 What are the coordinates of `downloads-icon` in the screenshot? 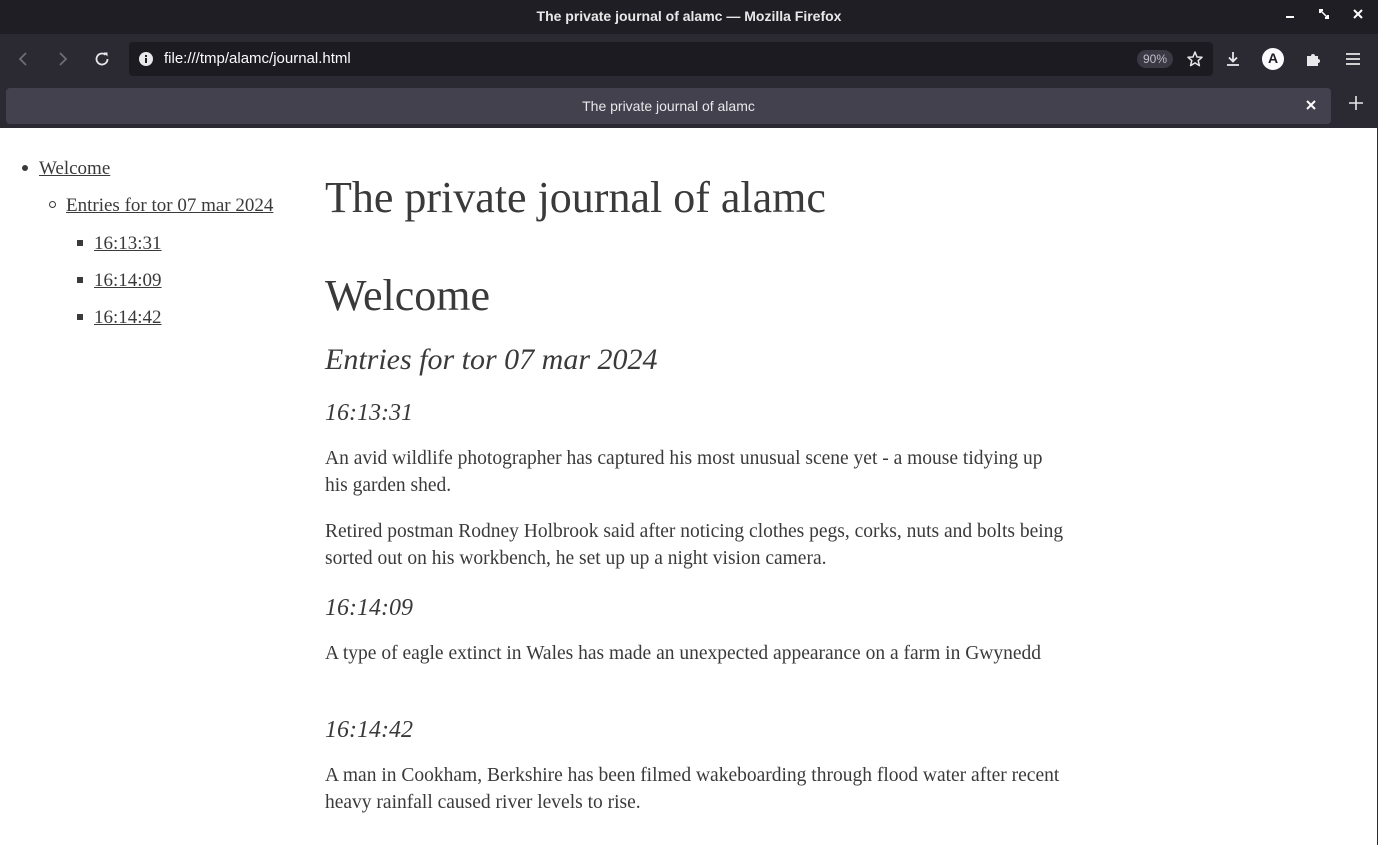 It's located at (1233, 59).